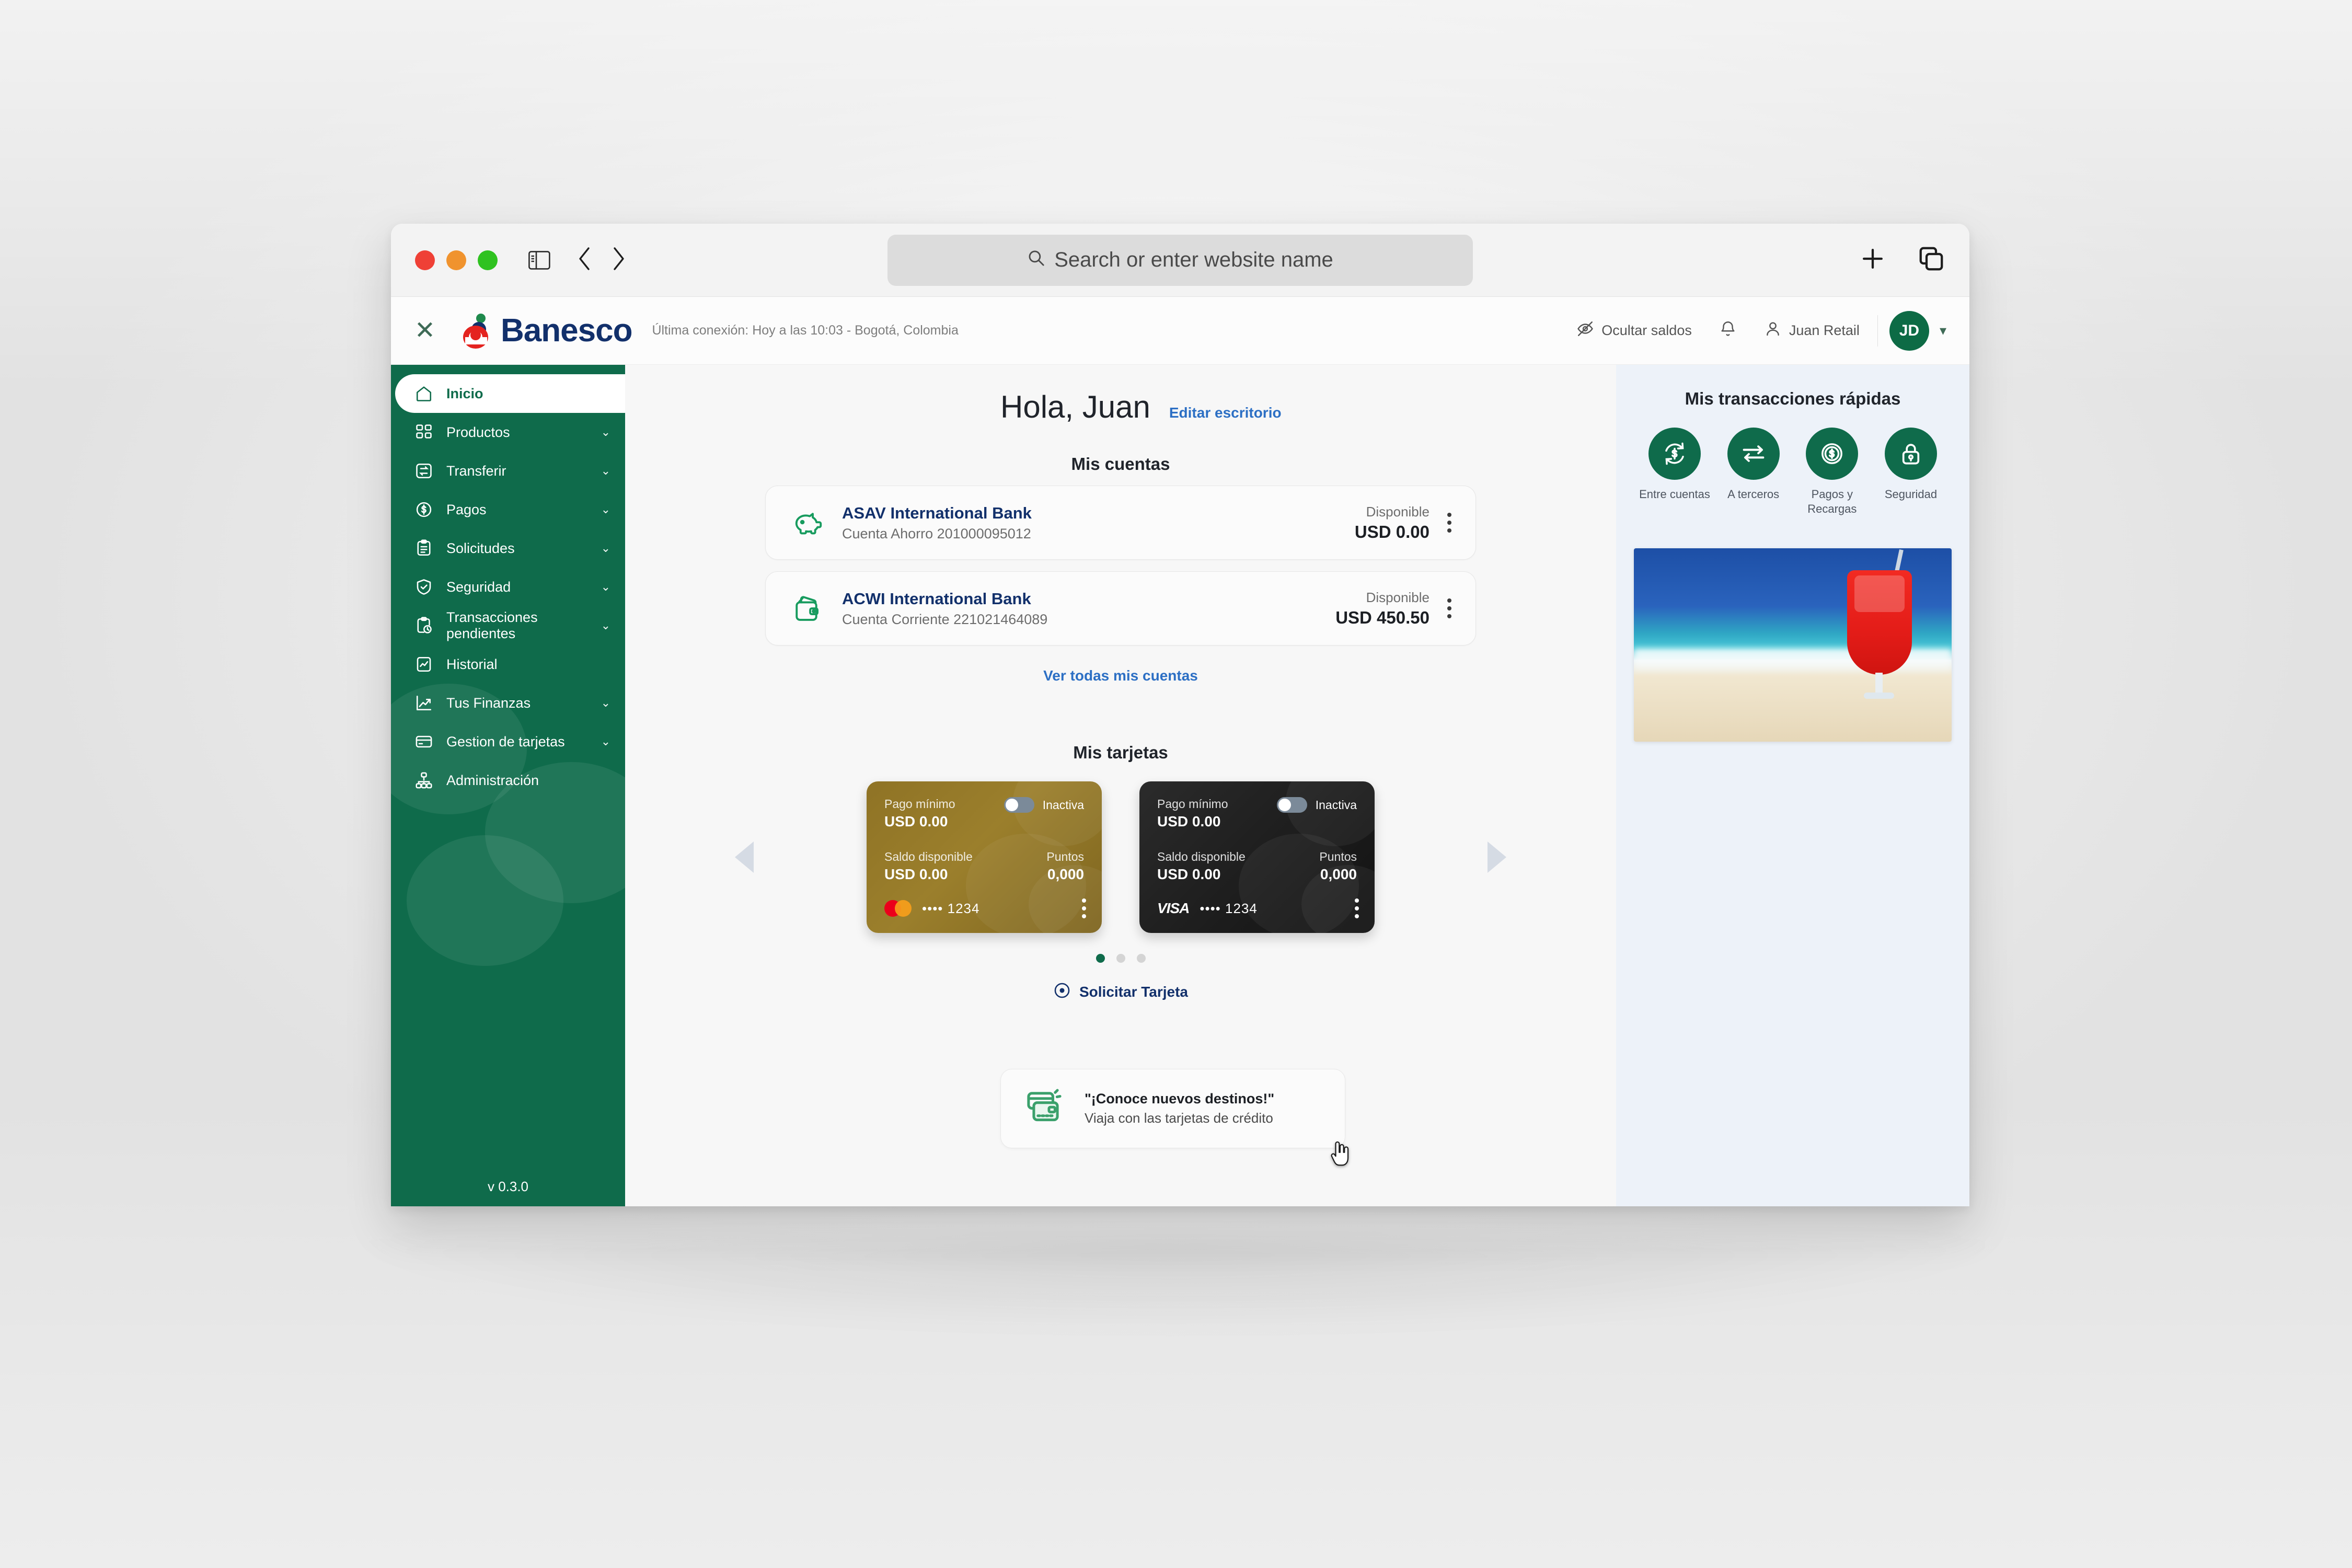 Image resolution: width=2352 pixels, height=1568 pixels. I want to click on hide-balances-button: Ocultar saldos, so click(1634, 330).